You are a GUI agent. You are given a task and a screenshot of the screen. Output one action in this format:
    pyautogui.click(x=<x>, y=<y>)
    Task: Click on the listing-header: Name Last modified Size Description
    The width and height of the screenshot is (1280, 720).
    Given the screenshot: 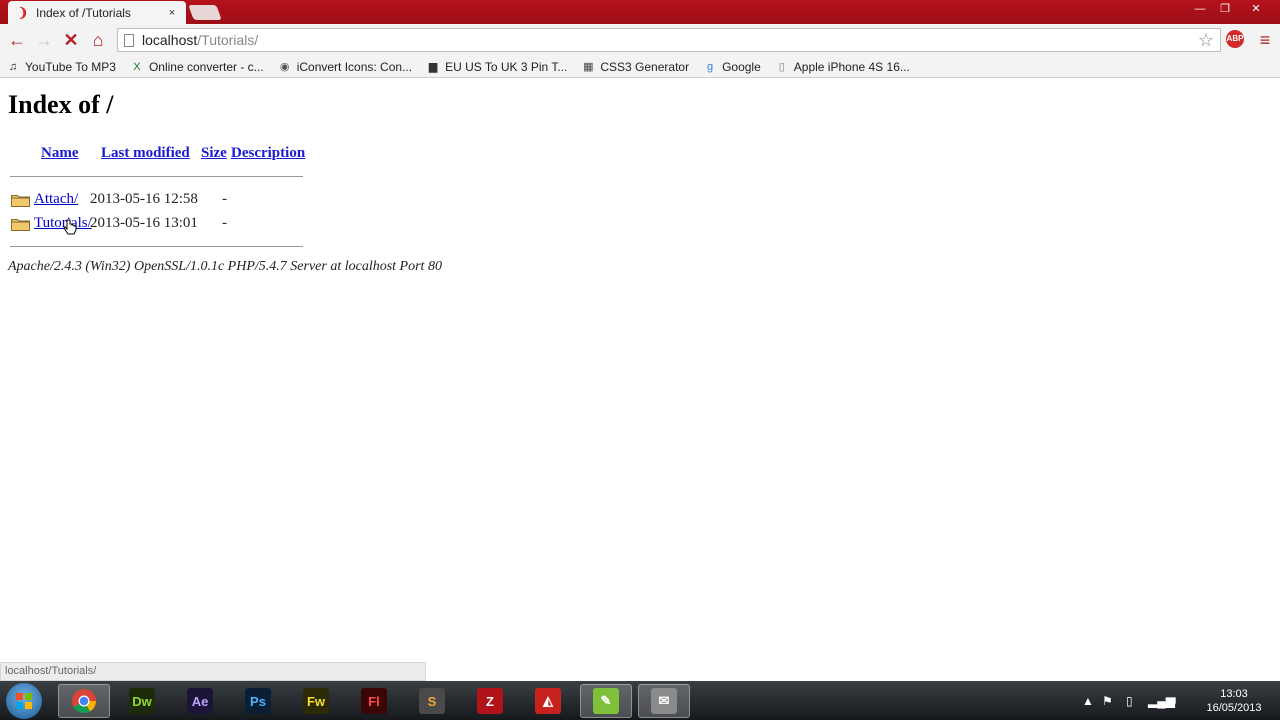 What is the action you would take?
    pyautogui.click(x=170, y=155)
    